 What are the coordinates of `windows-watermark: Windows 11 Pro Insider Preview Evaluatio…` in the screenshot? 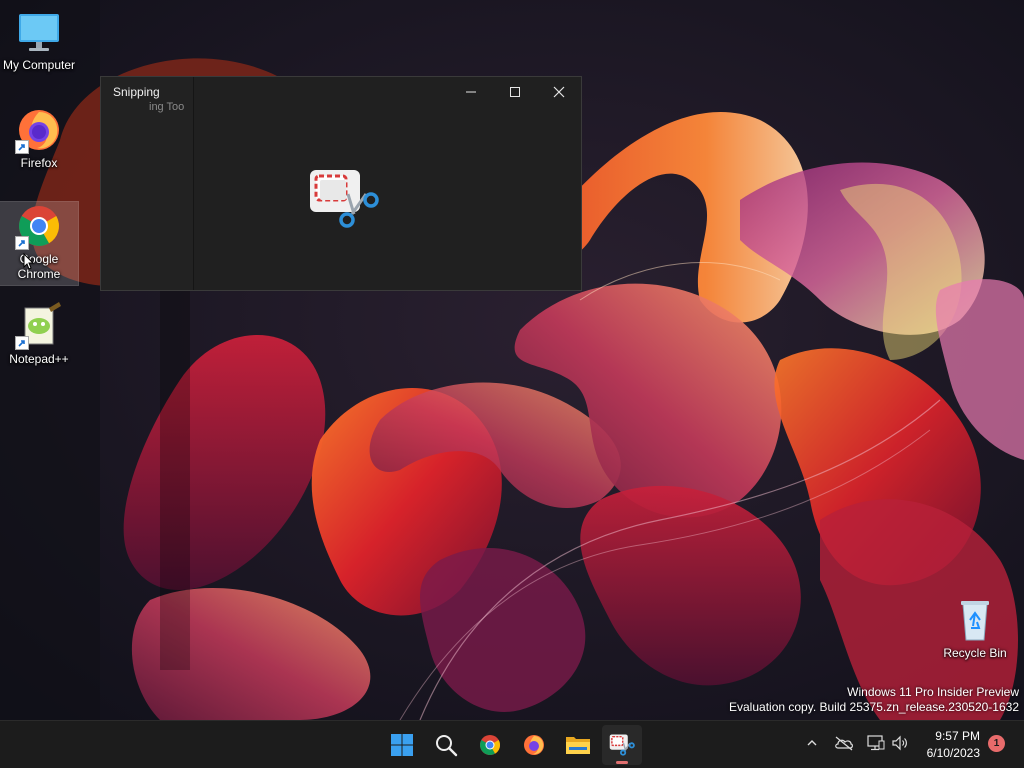 It's located at (874, 700).